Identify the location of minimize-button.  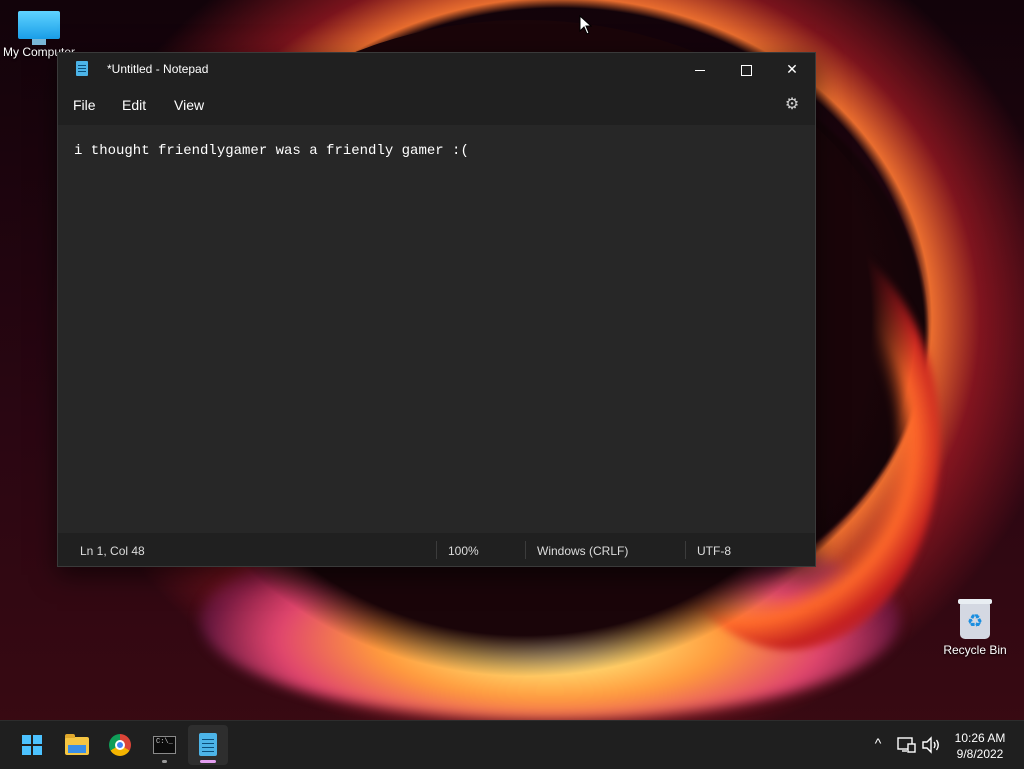
(700, 69).